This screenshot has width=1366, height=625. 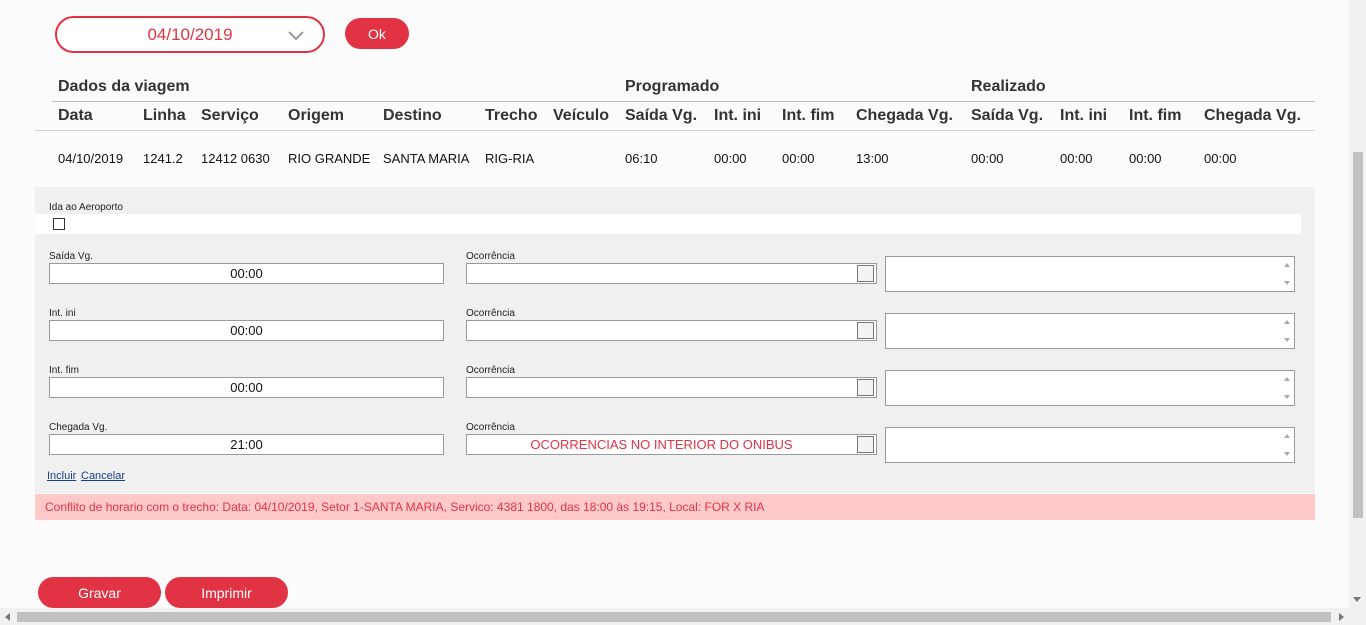 I want to click on airport-checkbox, so click(x=59, y=224).